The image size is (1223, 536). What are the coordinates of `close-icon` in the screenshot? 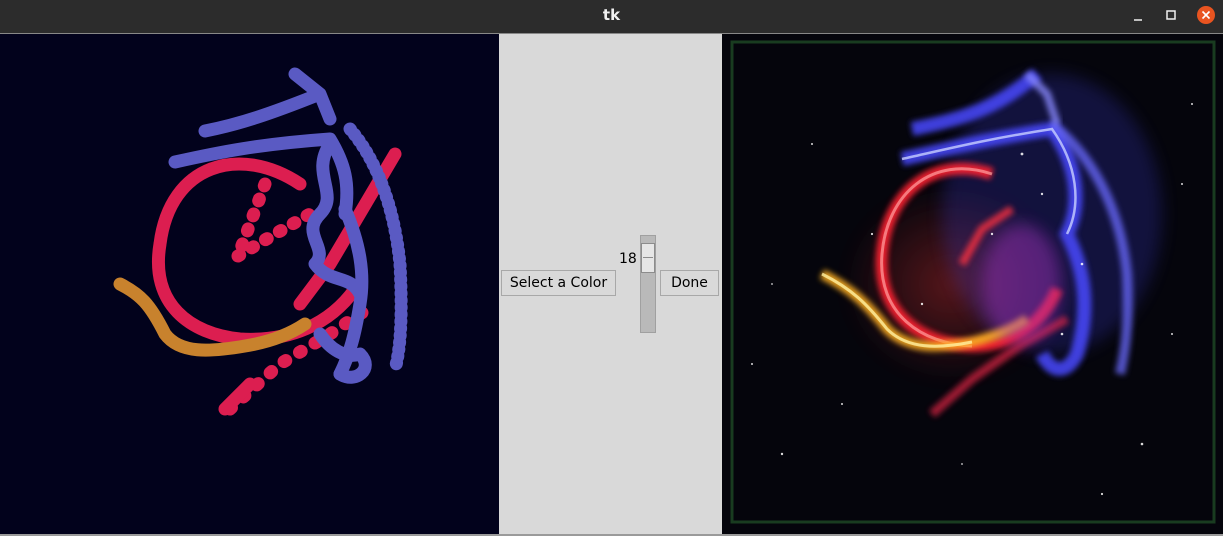 It's located at (1206, 15).